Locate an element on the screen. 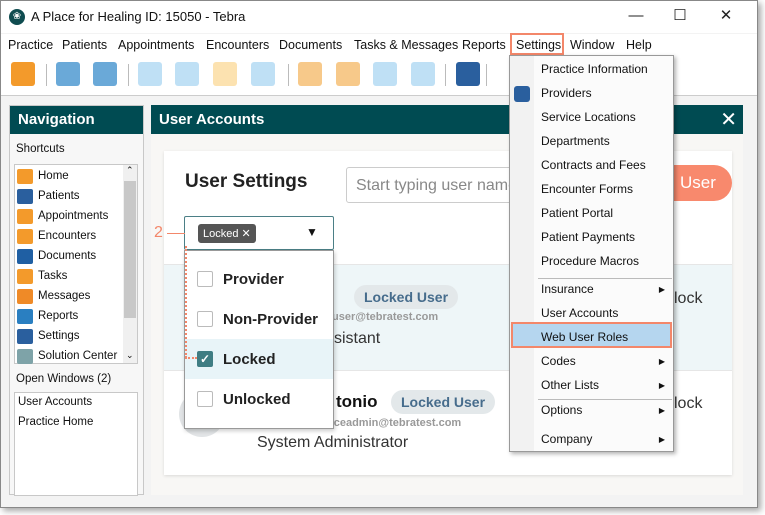 This screenshot has height=515, width=765. settings-menu-user-accounts: User Accounts is located at coordinates (606, 313).